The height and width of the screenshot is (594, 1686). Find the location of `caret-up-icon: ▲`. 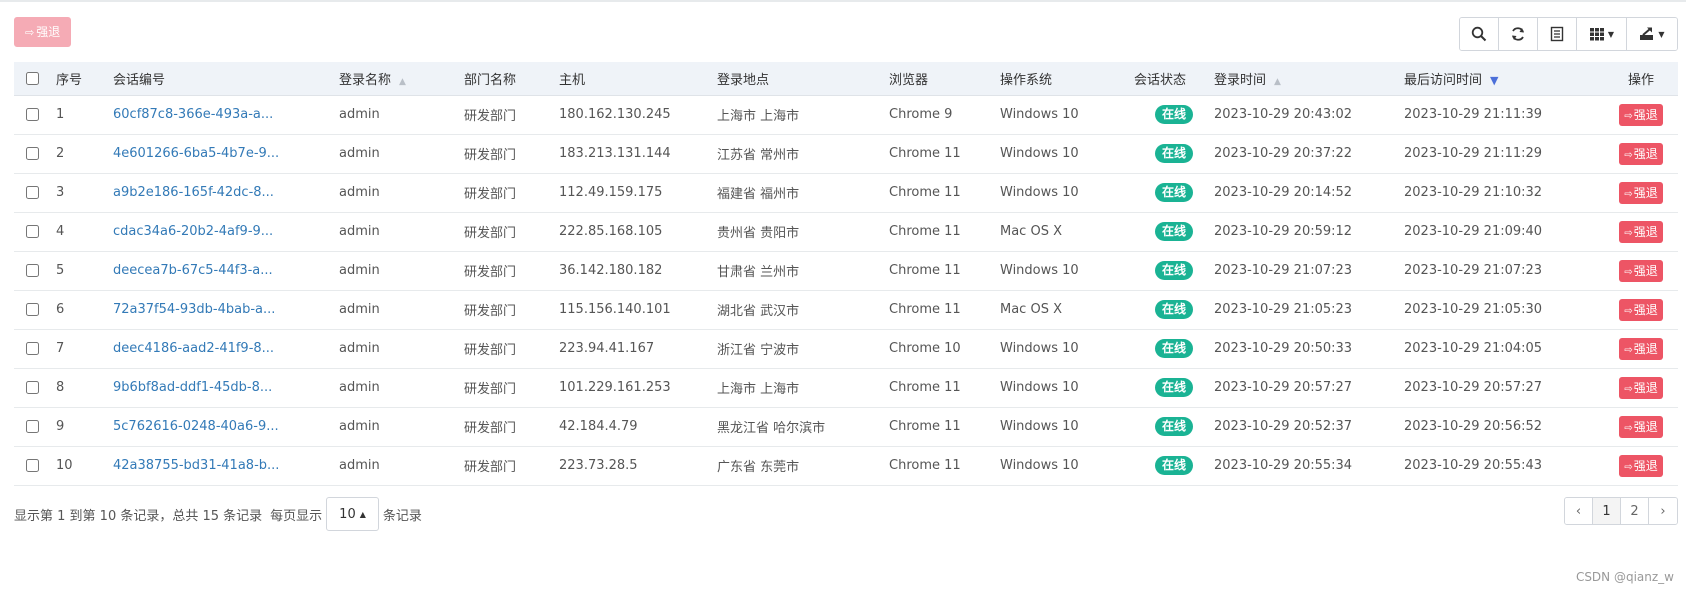

caret-up-icon: ▲ is located at coordinates (362, 514).